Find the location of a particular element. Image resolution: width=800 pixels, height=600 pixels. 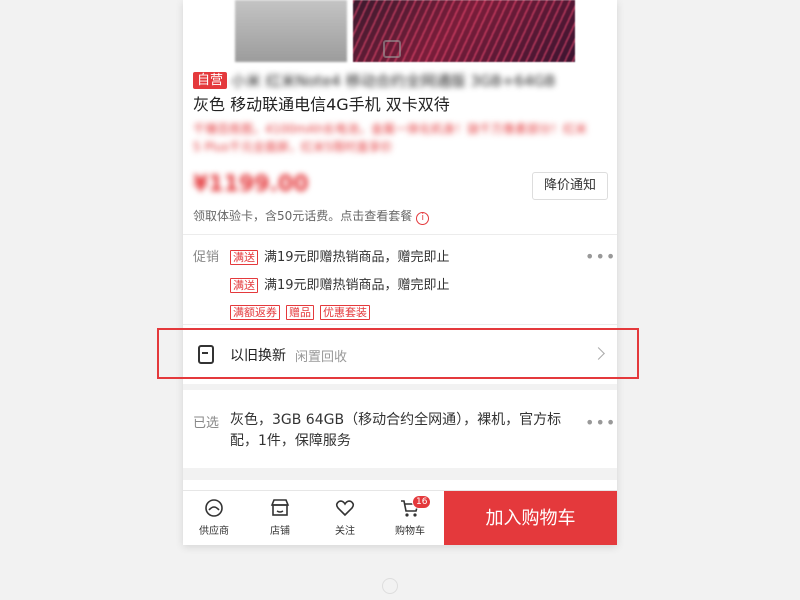

add-to-cart-button: 加入购物车 is located at coordinates (530, 518).